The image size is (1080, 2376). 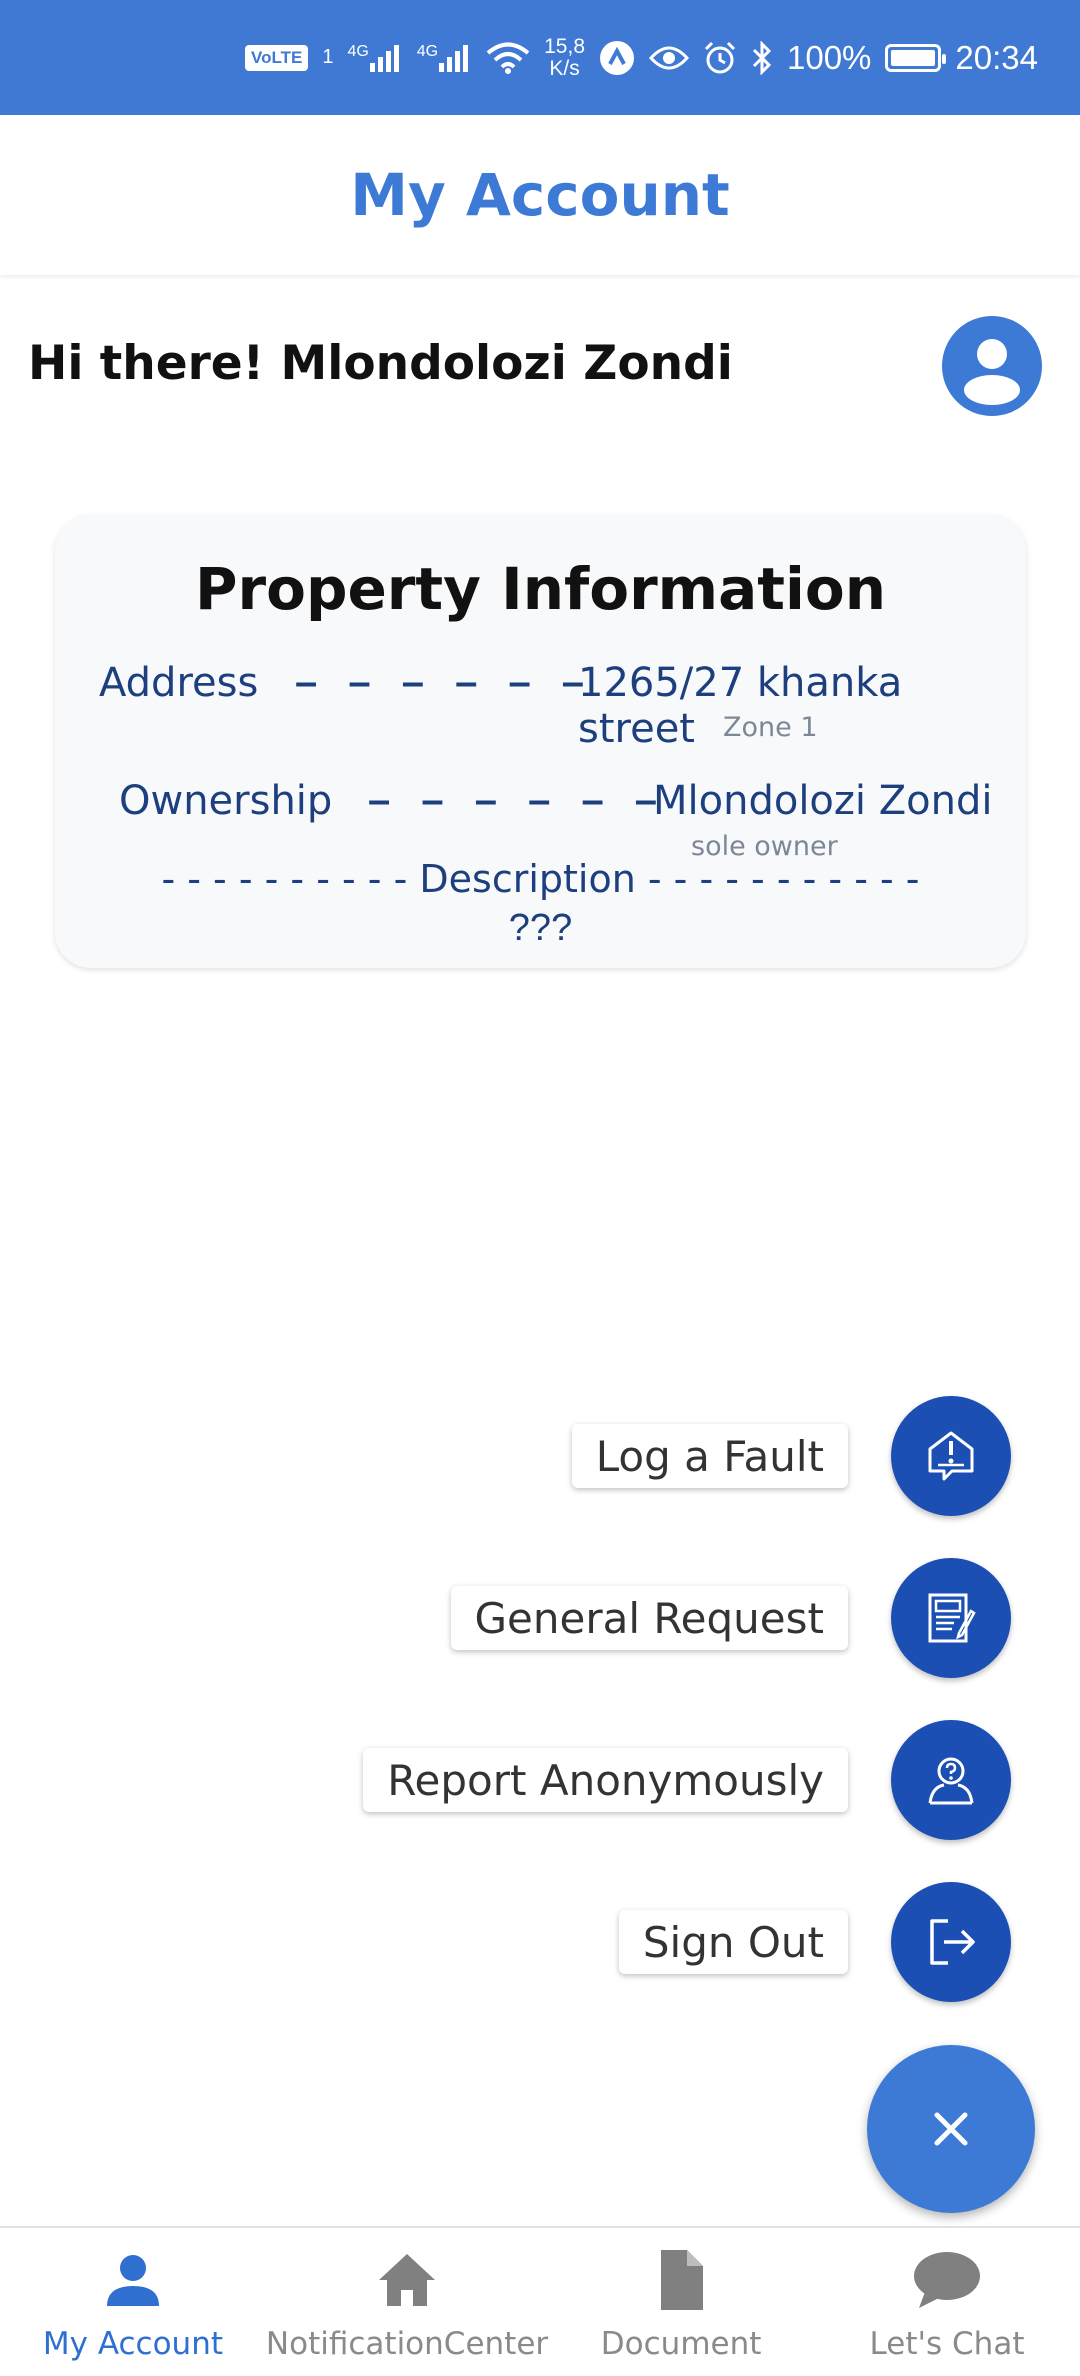 What do you see at coordinates (427, 51) in the screenshot?
I see `network-type-2: 4G` at bounding box center [427, 51].